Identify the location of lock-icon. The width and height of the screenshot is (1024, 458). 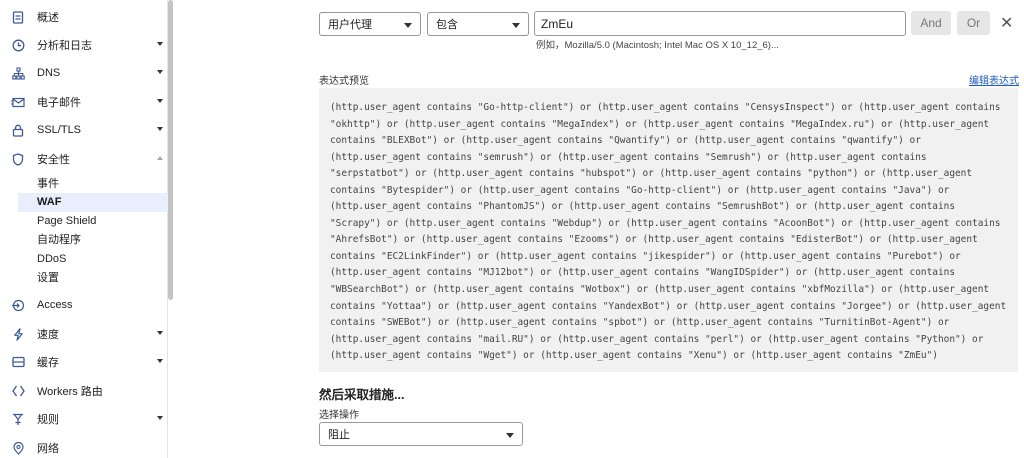
(18, 130).